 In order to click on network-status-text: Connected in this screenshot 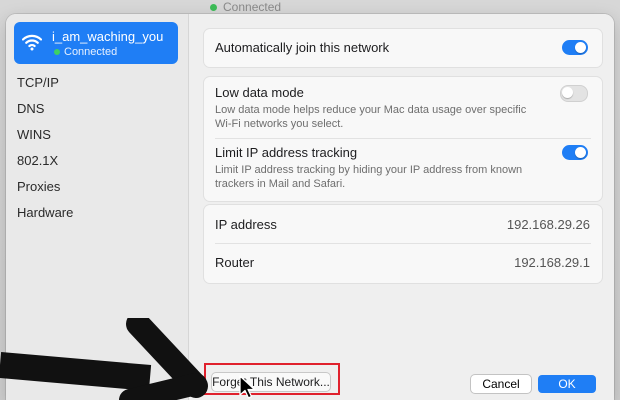, I will do `click(91, 52)`.